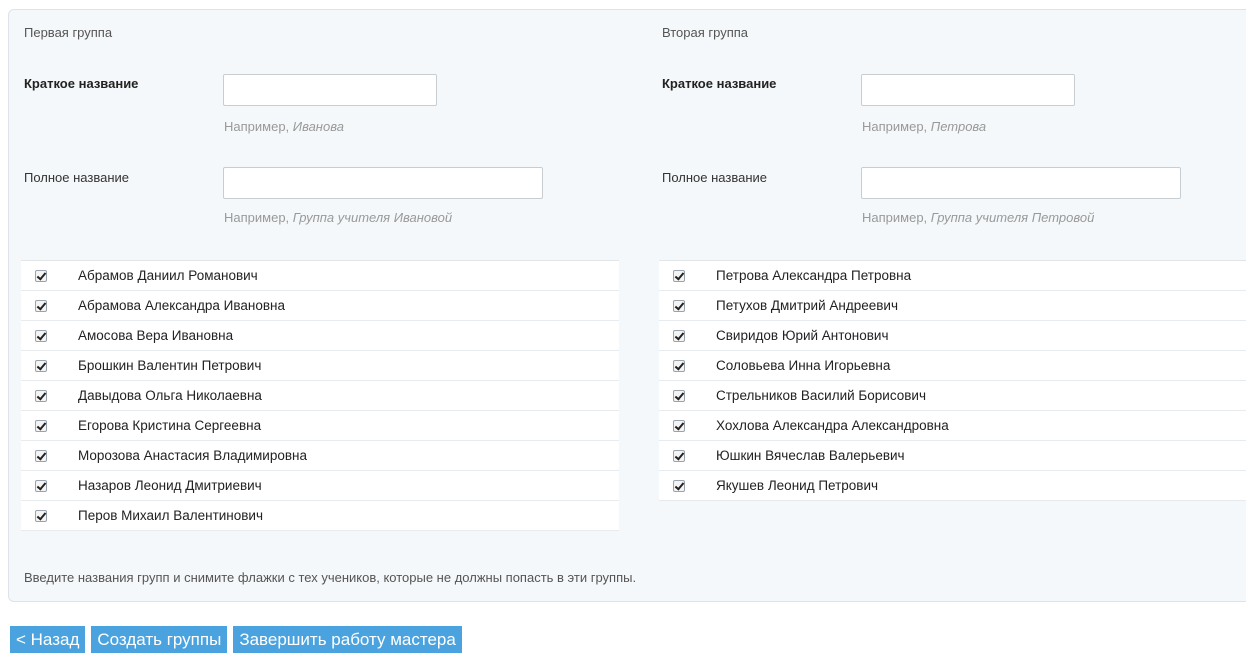  Describe the element at coordinates (802, 335) in the screenshot. I see `student-name: Свиридов Юрий Антонович` at that location.